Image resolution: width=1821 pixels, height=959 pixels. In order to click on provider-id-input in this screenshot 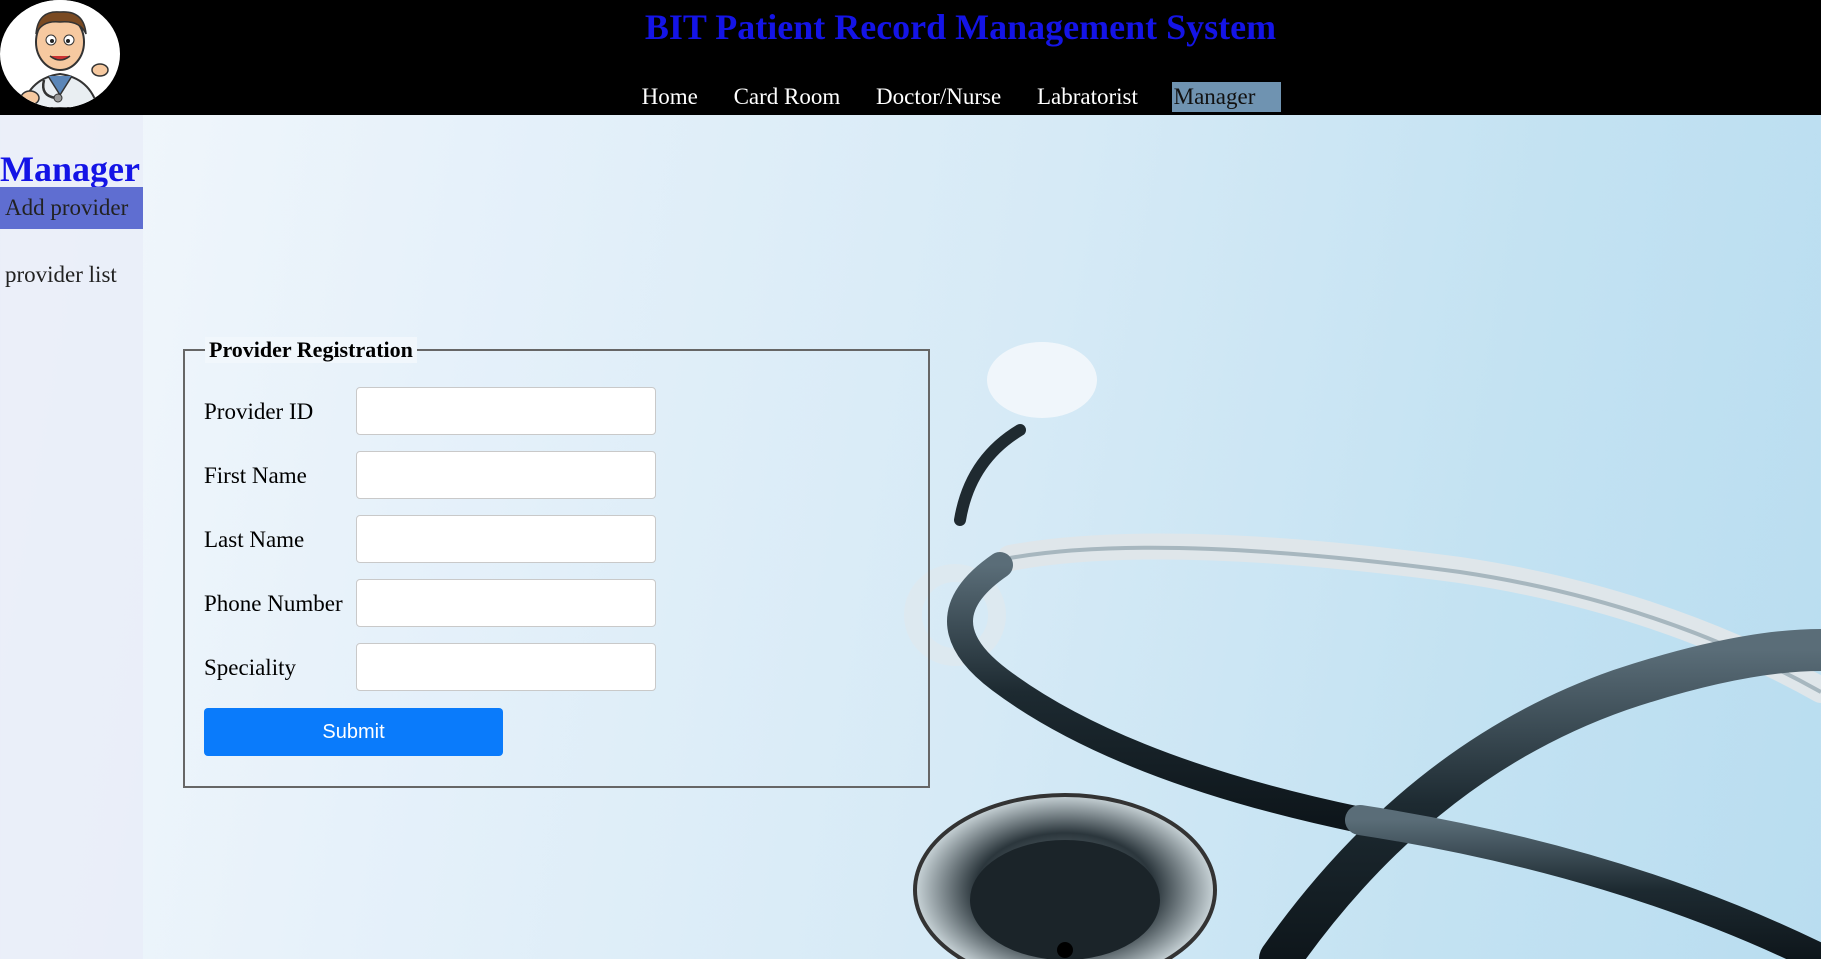, I will do `click(506, 411)`.